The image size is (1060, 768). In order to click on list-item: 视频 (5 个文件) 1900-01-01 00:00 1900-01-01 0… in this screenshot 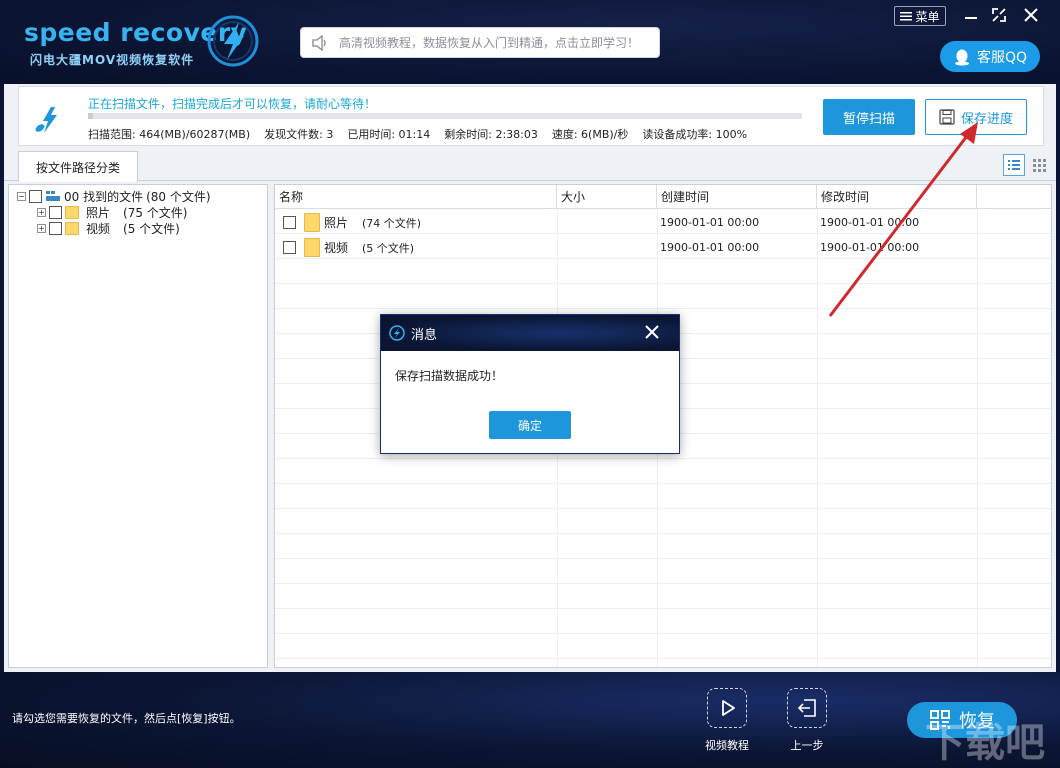, I will do `click(625, 247)`.